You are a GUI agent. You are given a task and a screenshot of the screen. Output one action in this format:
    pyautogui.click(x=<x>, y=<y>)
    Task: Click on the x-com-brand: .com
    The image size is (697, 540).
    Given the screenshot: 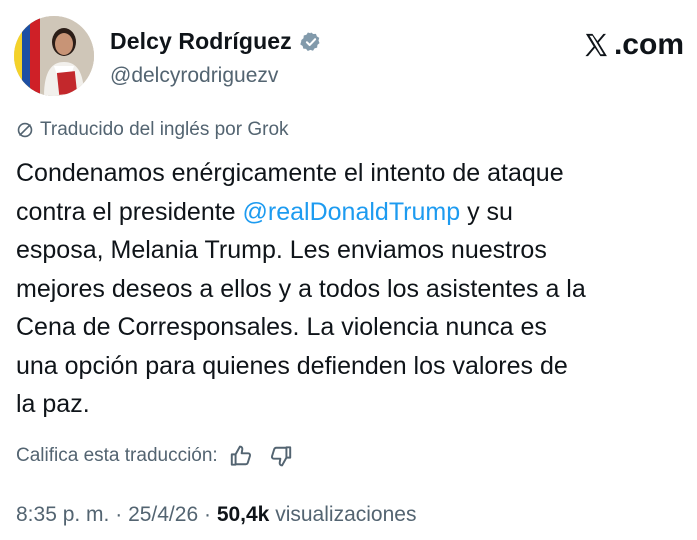 What is the action you would take?
    pyautogui.click(x=633, y=45)
    